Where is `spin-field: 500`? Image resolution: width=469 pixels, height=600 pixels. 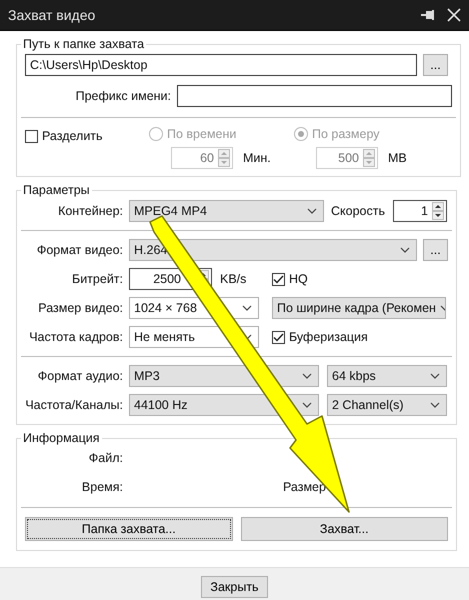 spin-field: 500 is located at coordinates (347, 158).